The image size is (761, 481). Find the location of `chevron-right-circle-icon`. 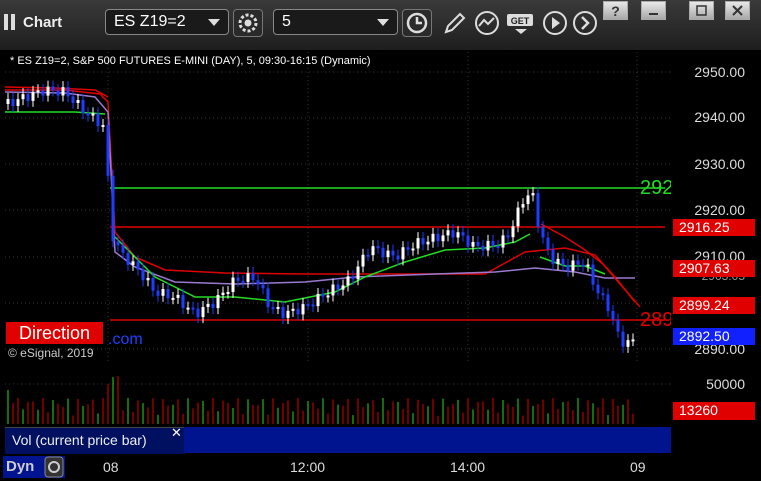

chevron-right-circle-icon is located at coordinates (585, 23).